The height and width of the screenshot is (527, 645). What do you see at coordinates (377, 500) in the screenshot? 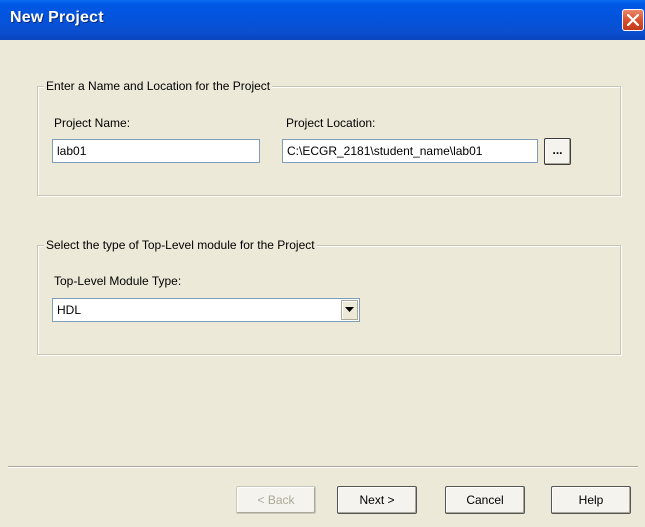
I see `next-button: Next >` at bounding box center [377, 500].